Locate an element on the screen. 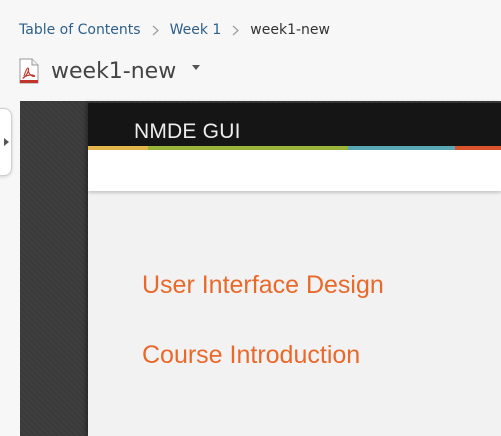 This screenshot has width=501, height=436. breadcrumb-current: week1-new is located at coordinates (290, 30).